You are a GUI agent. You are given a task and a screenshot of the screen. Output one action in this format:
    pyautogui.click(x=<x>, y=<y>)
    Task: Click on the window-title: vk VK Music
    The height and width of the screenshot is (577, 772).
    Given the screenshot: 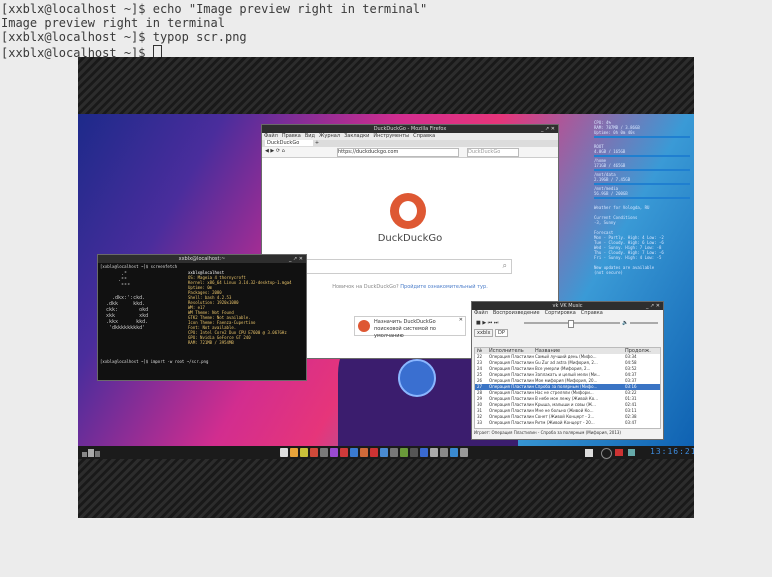 What is the action you would take?
    pyautogui.click(x=567, y=306)
    